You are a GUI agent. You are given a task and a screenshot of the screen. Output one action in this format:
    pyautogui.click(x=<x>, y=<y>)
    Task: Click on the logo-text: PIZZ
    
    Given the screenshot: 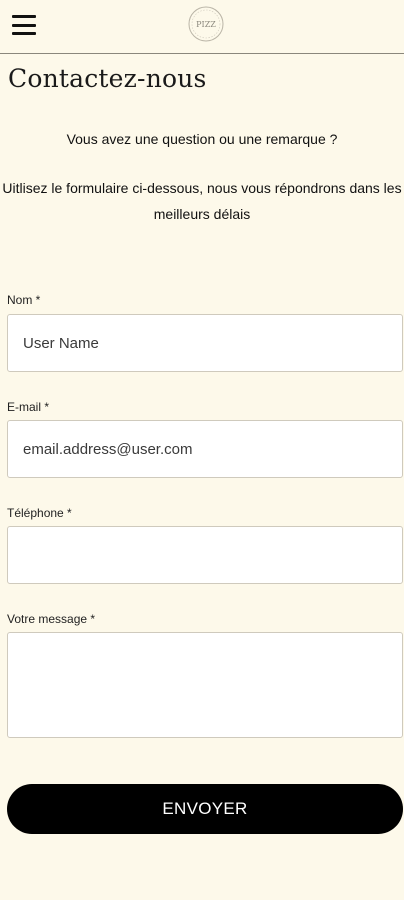 What is the action you would take?
    pyautogui.click(x=206, y=24)
    